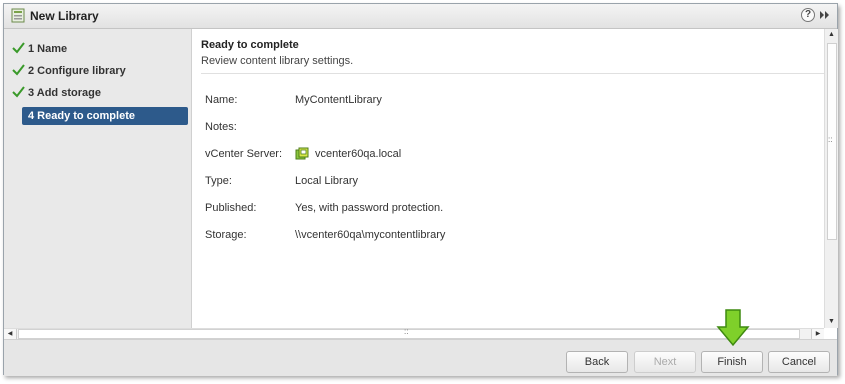  I want to click on field-label: Type:, so click(218, 181).